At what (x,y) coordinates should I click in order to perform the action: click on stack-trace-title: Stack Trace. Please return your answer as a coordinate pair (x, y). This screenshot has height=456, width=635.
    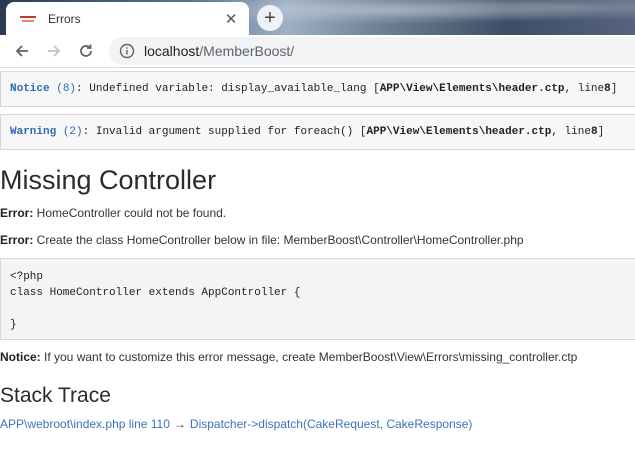
    Looking at the image, I should click on (55, 395).